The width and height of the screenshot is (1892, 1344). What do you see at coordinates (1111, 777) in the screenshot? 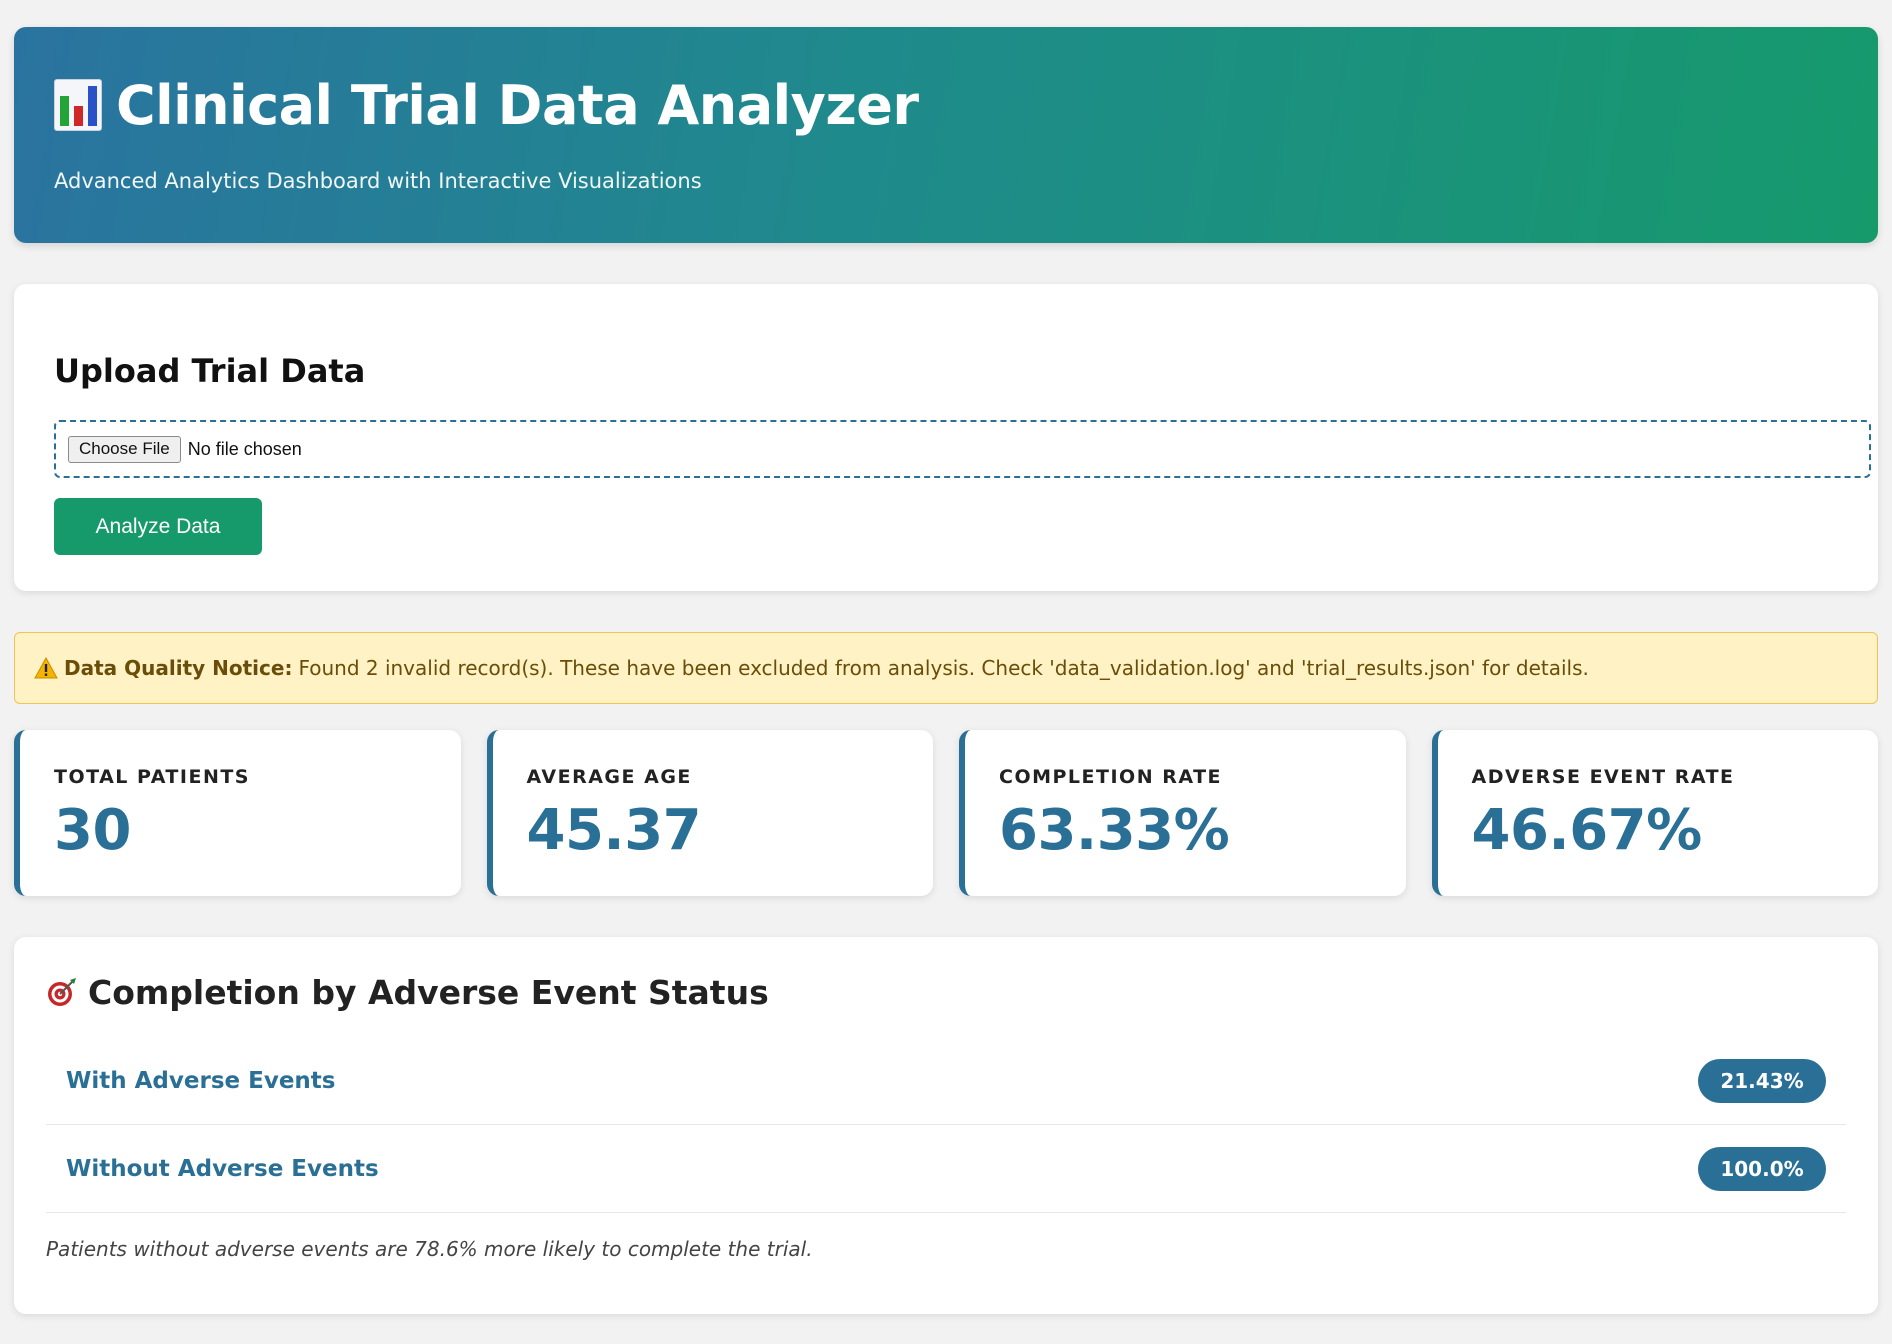
I see `stat-label: COMPLETION RATE` at bounding box center [1111, 777].